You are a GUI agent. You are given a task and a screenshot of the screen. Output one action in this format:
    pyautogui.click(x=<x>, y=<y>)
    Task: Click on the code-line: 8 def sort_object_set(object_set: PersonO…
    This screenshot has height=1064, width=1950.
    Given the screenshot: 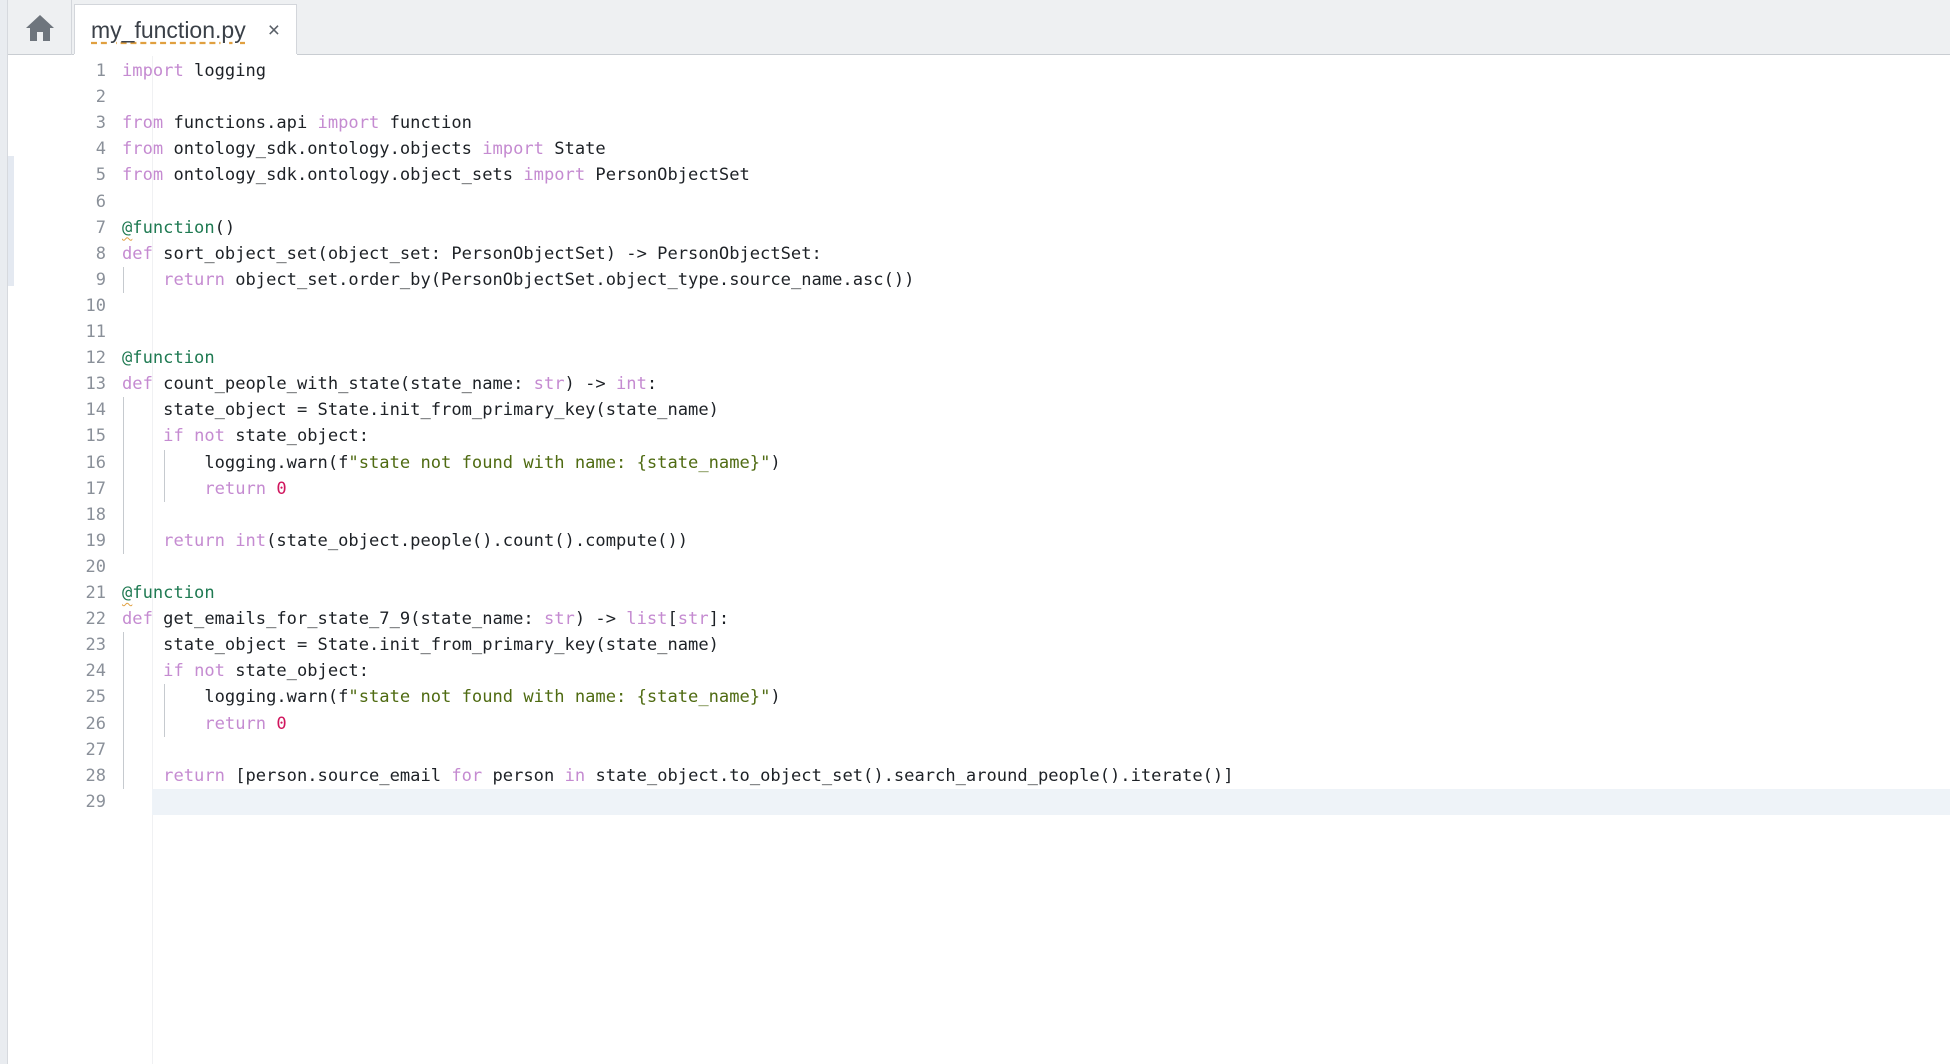 What is the action you would take?
    pyautogui.click(x=979, y=254)
    